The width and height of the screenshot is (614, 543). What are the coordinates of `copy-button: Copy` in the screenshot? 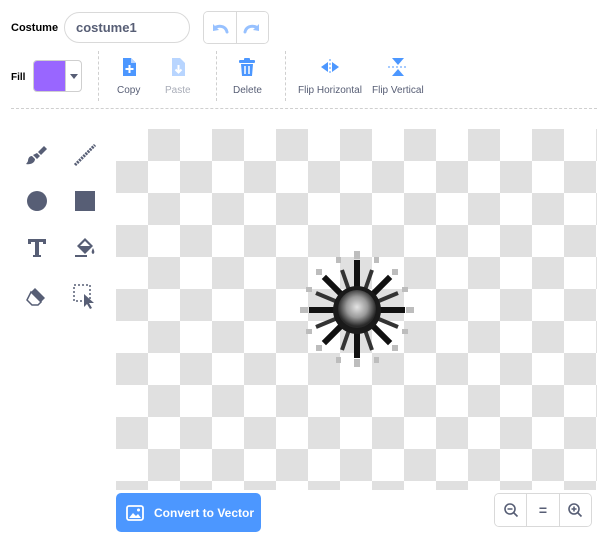 It's located at (128, 76).